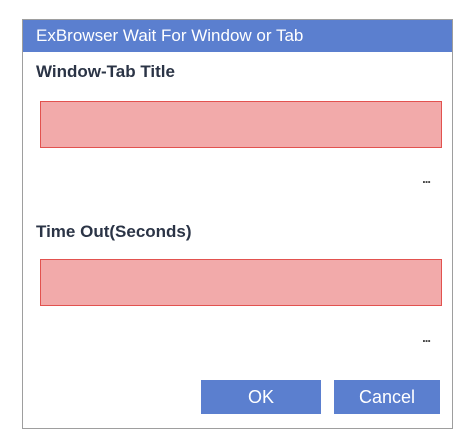  What do you see at coordinates (387, 397) in the screenshot?
I see `cancel-button: Cancel` at bounding box center [387, 397].